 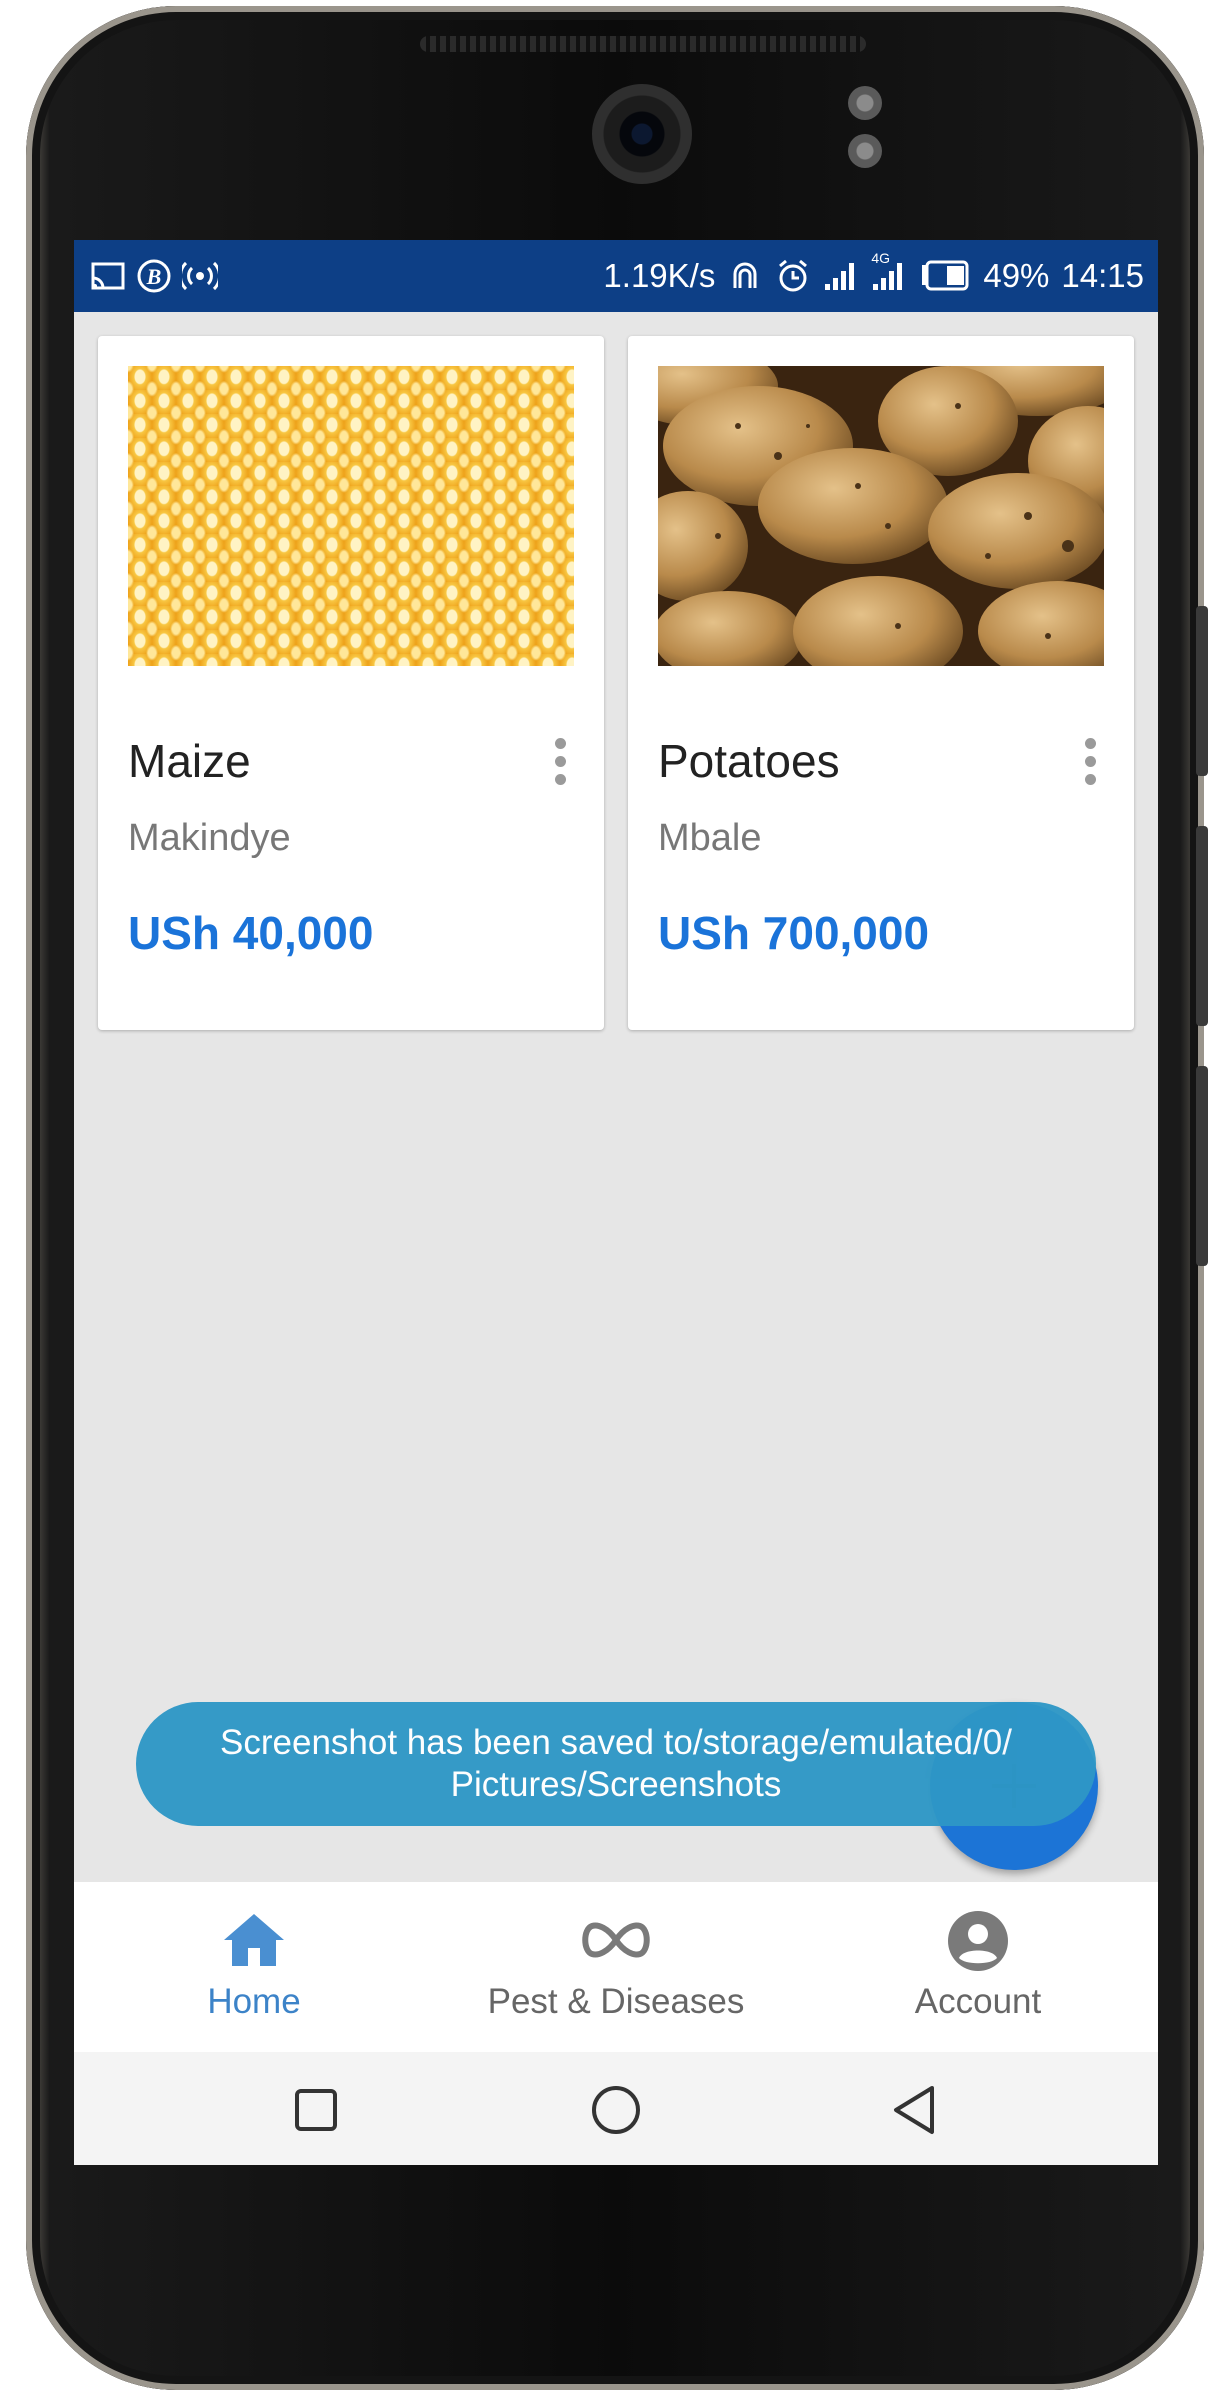 What do you see at coordinates (616, 2001) in the screenshot?
I see `nav-label-pest-diseases: Pest & Diseases` at bounding box center [616, 2001].